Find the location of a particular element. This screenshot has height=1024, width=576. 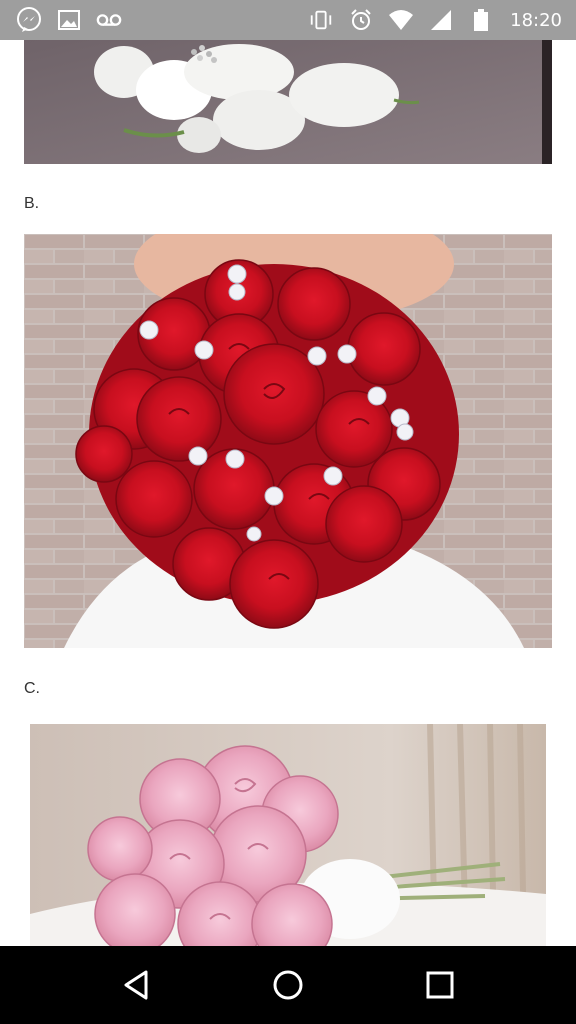

voicemail-icon is located at coordinates (109, 20).